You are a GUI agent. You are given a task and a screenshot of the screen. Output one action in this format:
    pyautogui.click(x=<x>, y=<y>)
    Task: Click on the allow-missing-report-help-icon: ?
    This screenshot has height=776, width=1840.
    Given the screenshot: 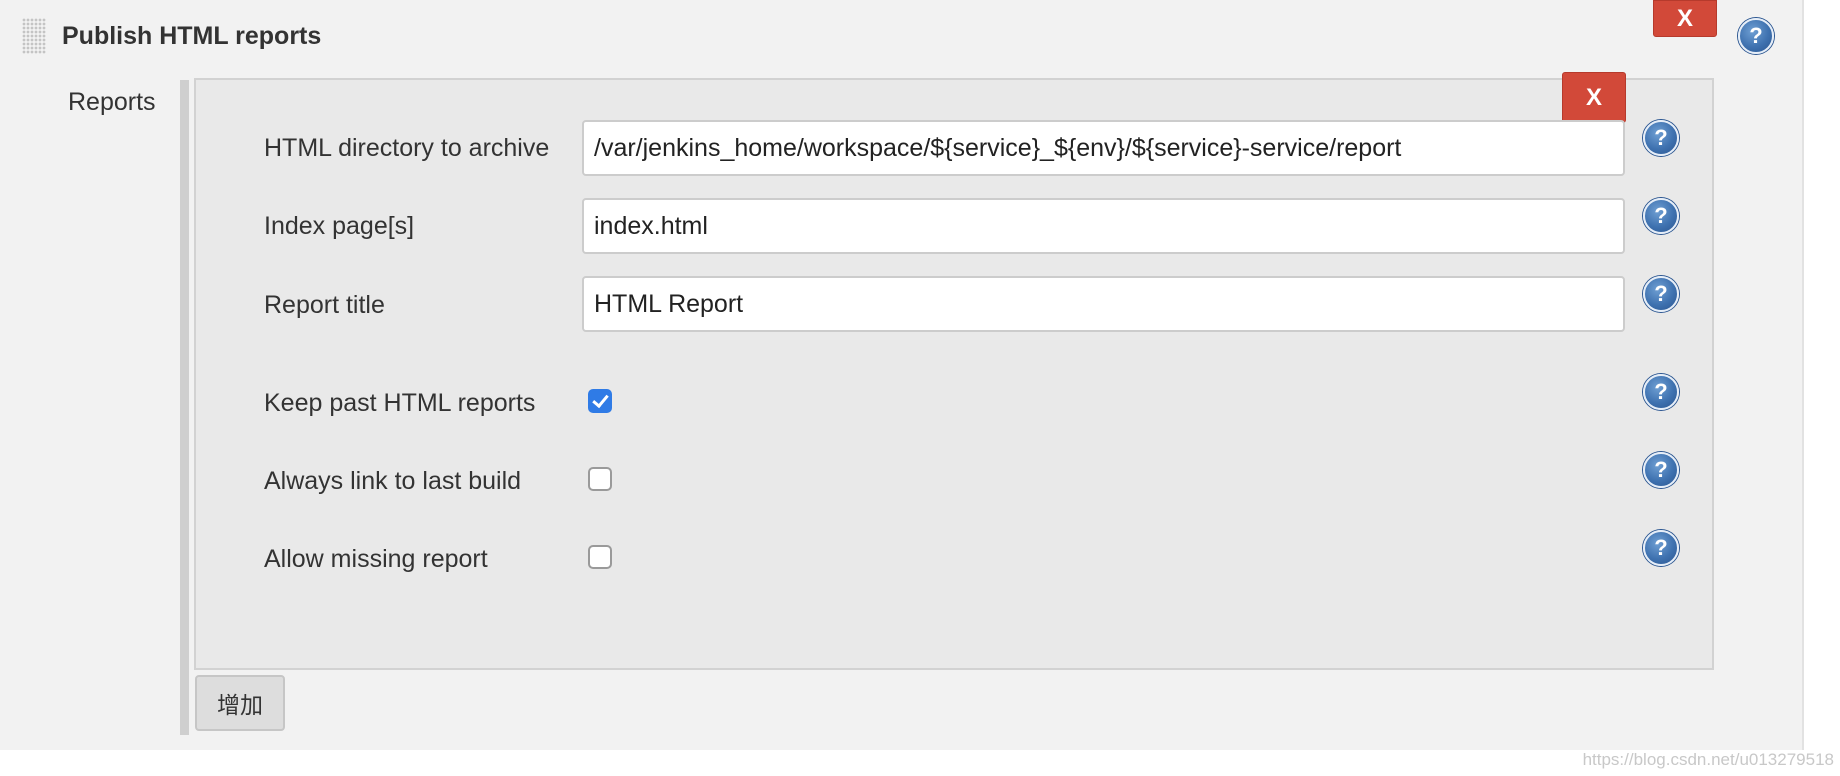 What is the action you would take?
    pyautogui.click(x=1661, y=548)
    